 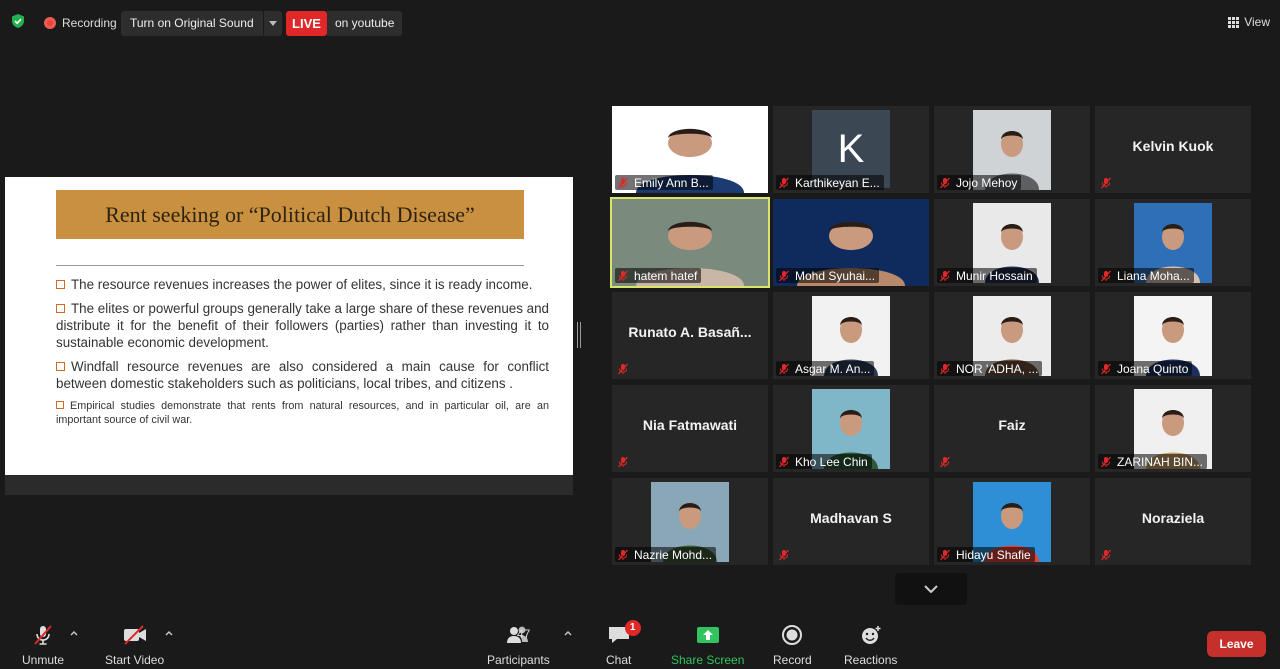 I want to click on participant-tile: Hidayu Shafie, so click(x=1012, y=521).